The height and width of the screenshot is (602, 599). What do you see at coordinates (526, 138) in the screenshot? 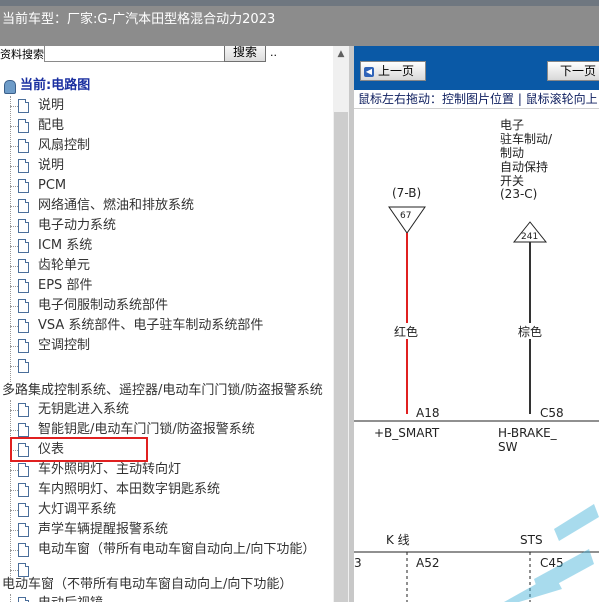
I see `component-line: 驻车制动/` at bounding box center [526, 138].